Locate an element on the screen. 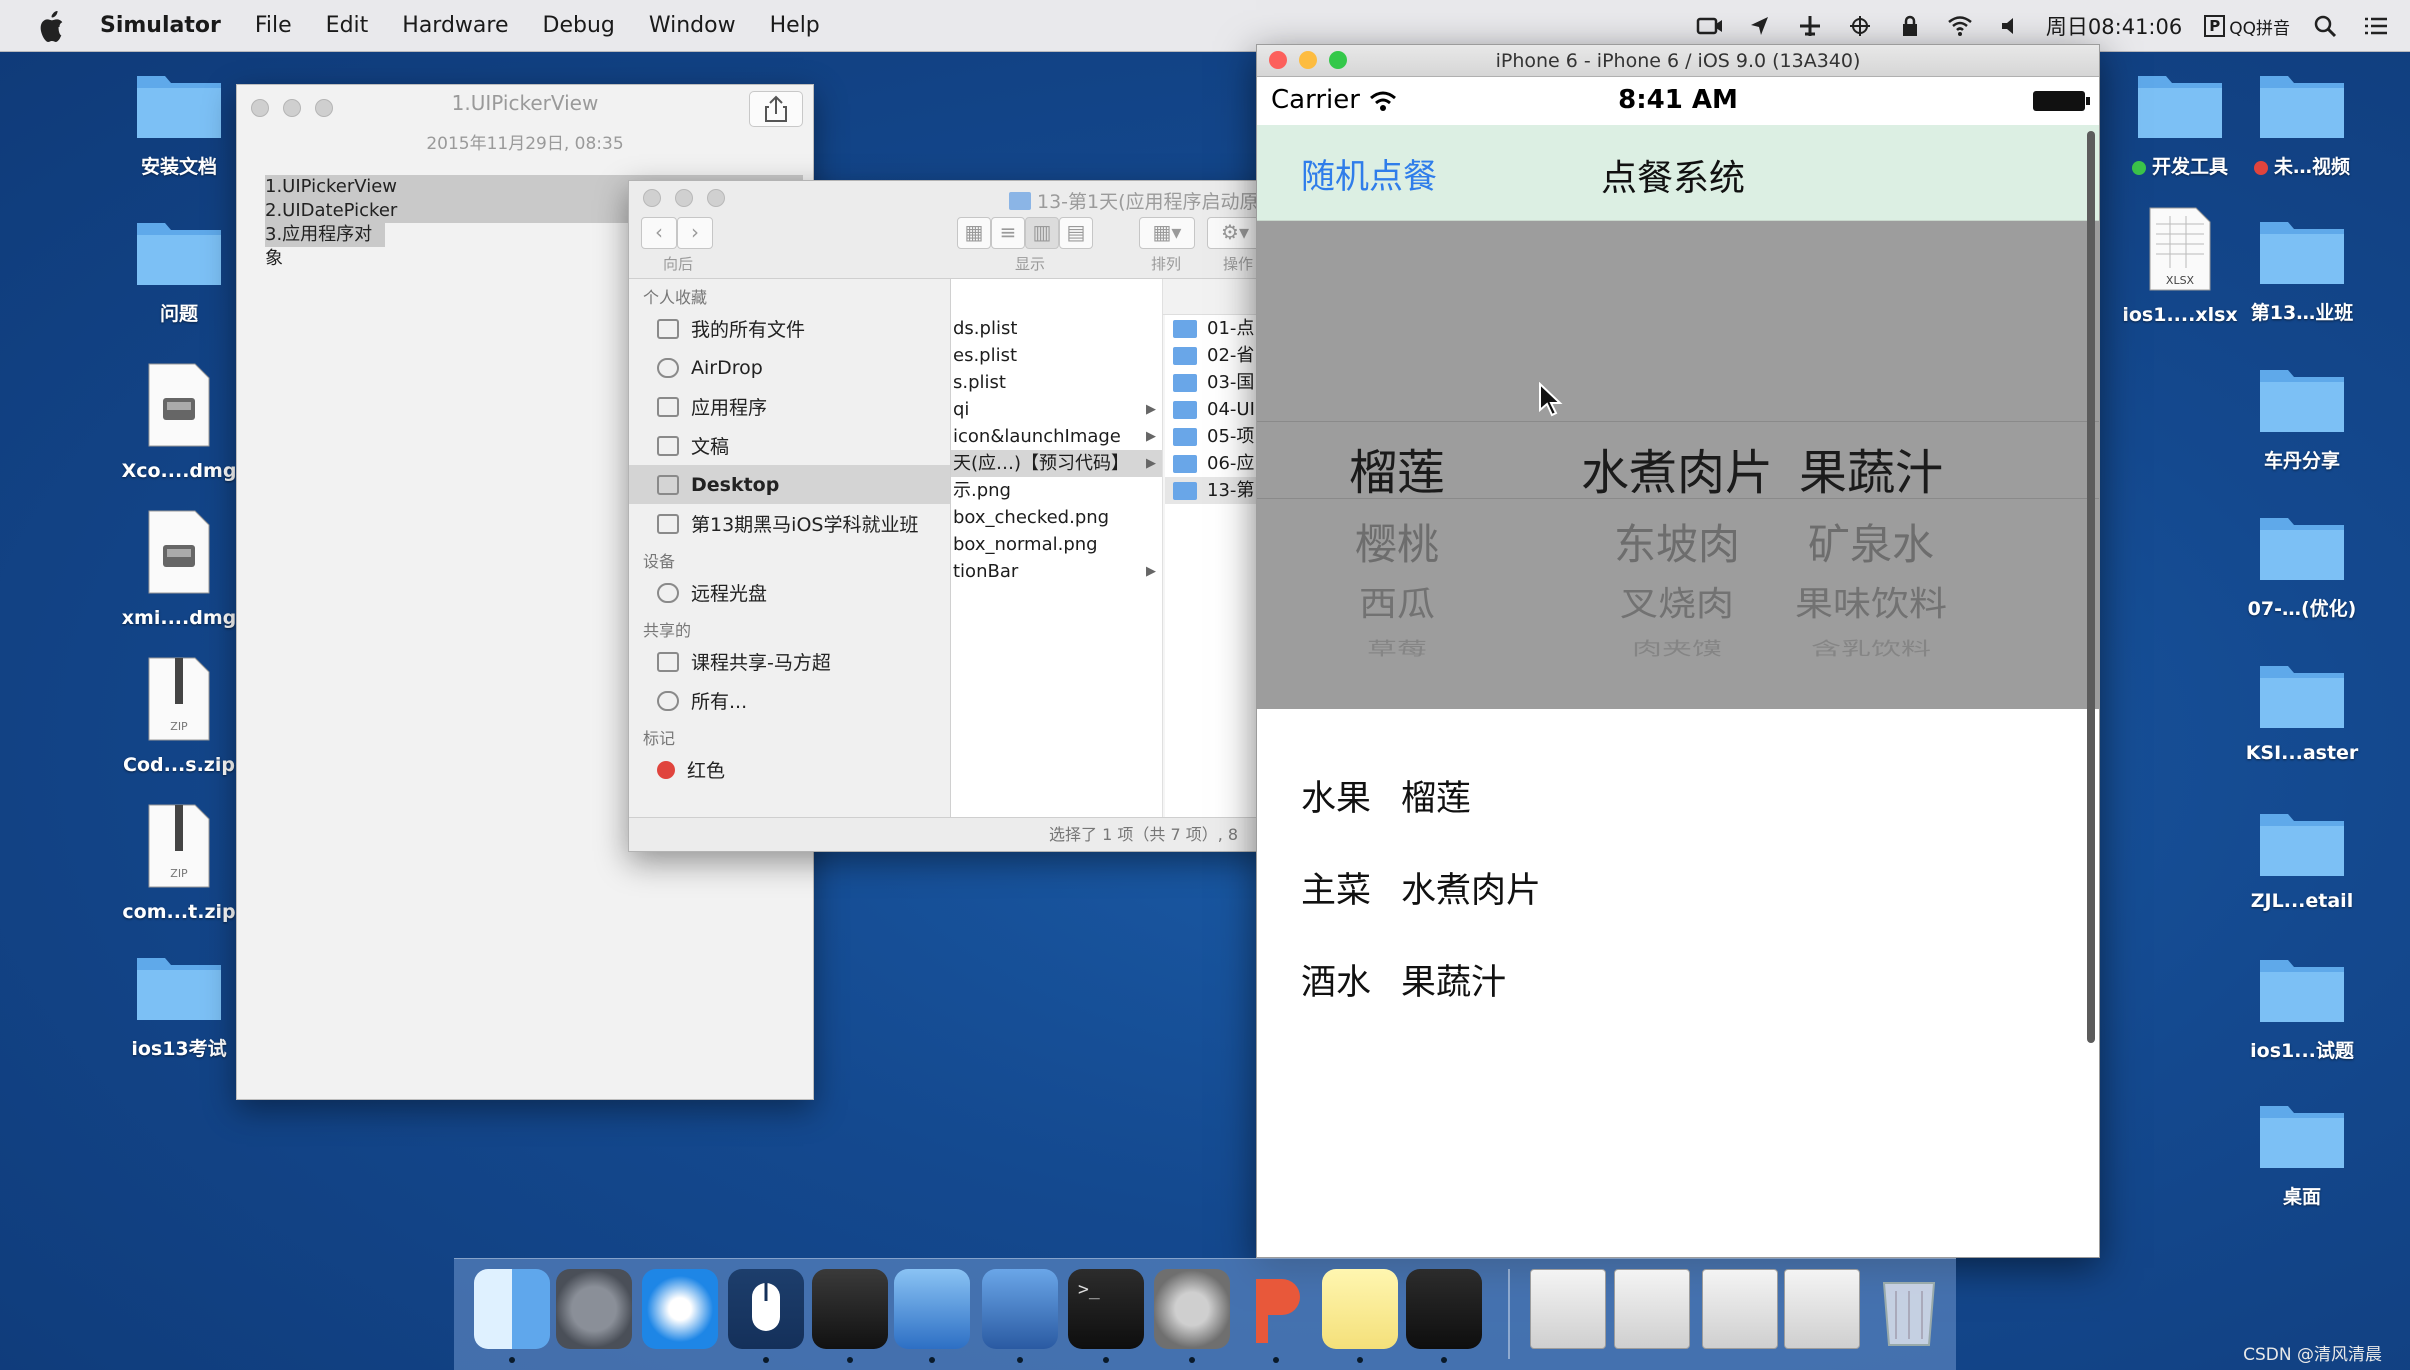 Image resolution: width=2410 pixels, height=1370 pixels. lock-icon is located at coordinates (1910, 26).